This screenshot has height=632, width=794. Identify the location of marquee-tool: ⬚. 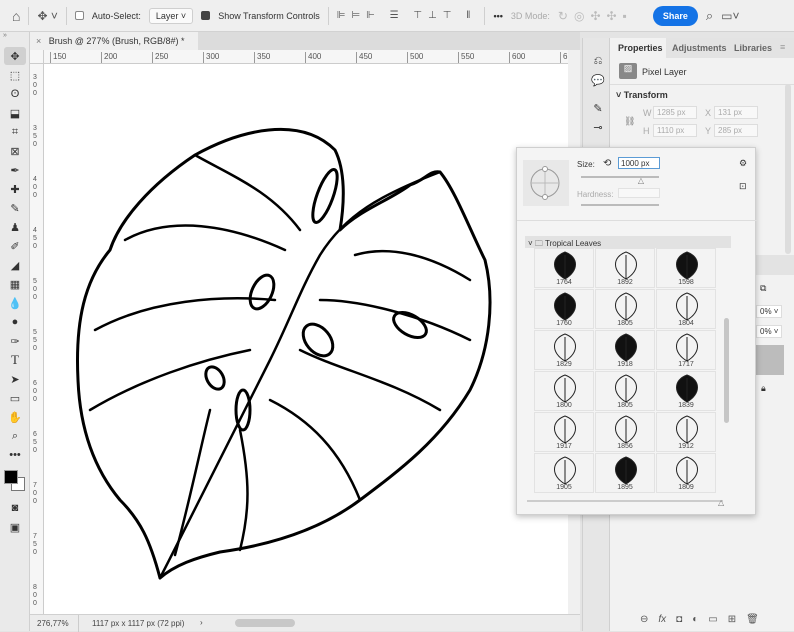
(15, 75).